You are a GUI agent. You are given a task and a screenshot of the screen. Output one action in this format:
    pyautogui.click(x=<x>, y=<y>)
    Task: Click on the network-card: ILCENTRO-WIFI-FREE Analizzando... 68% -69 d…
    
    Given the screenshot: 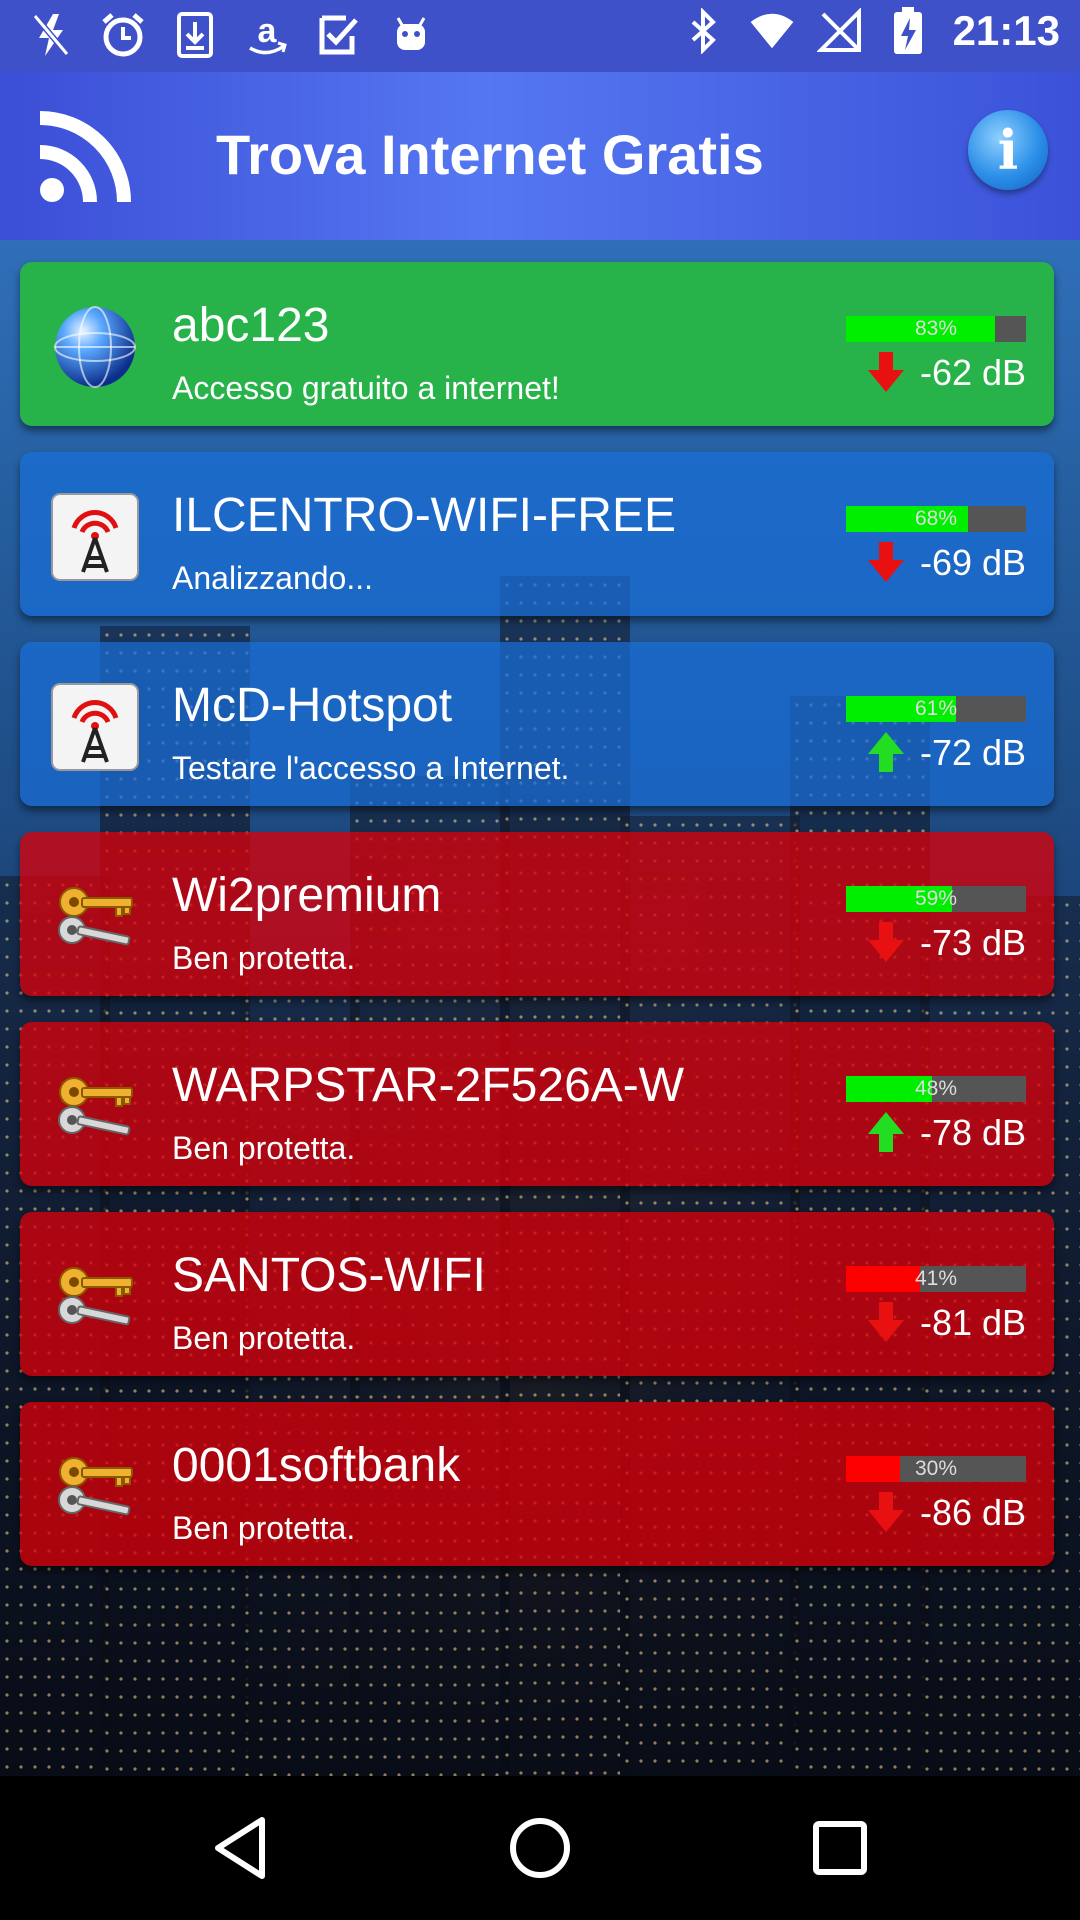 What is the action you would take?
    pyautogui.click(x=537, y=534)
    